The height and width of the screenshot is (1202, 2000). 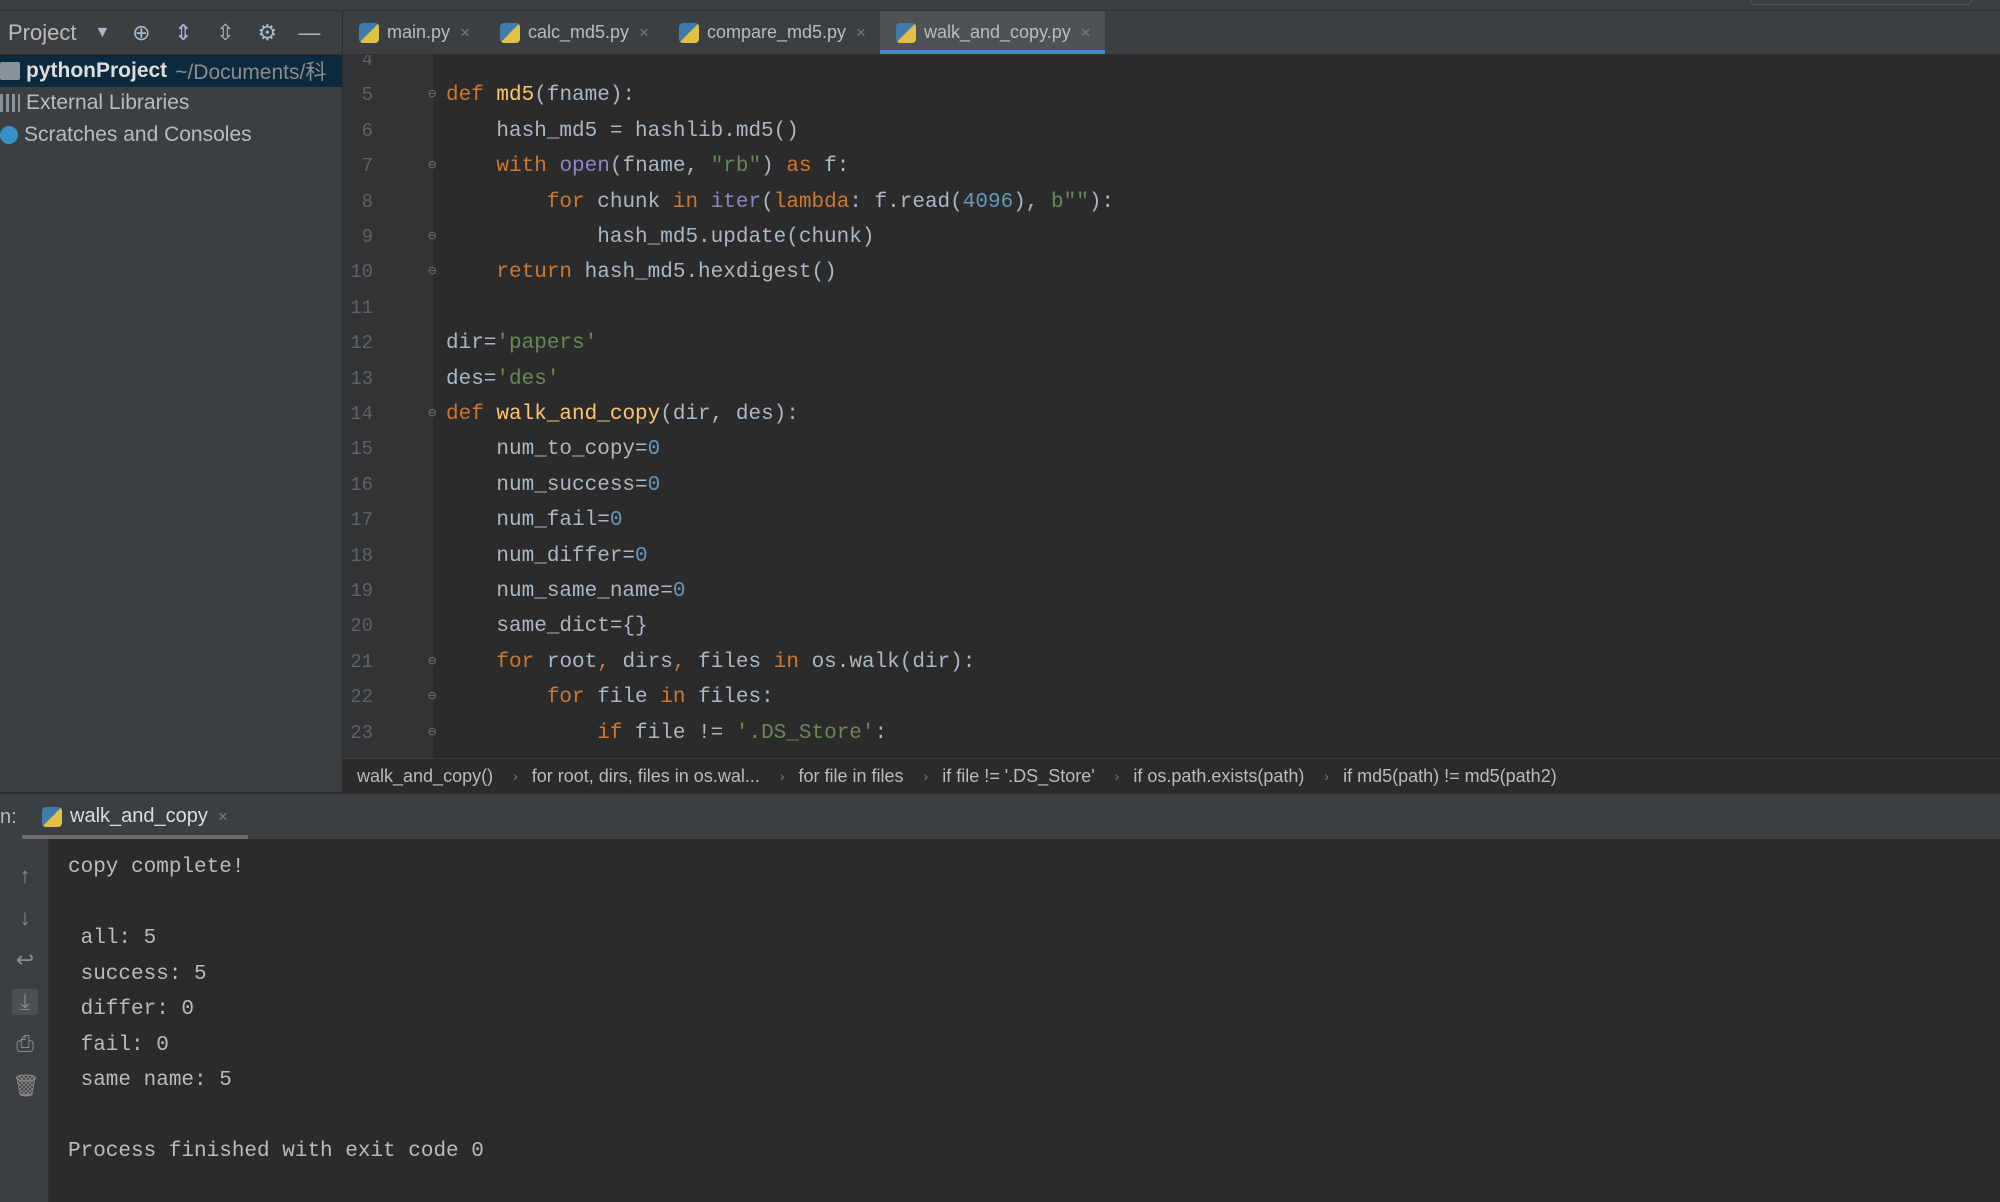 I want to click on tab-label: compare_md5.py, so click(x=776, y=32).